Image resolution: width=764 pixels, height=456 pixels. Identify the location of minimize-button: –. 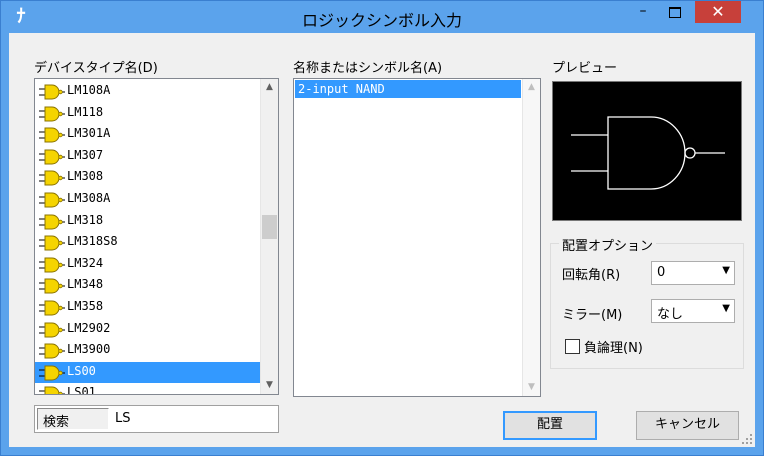
(643, 12).